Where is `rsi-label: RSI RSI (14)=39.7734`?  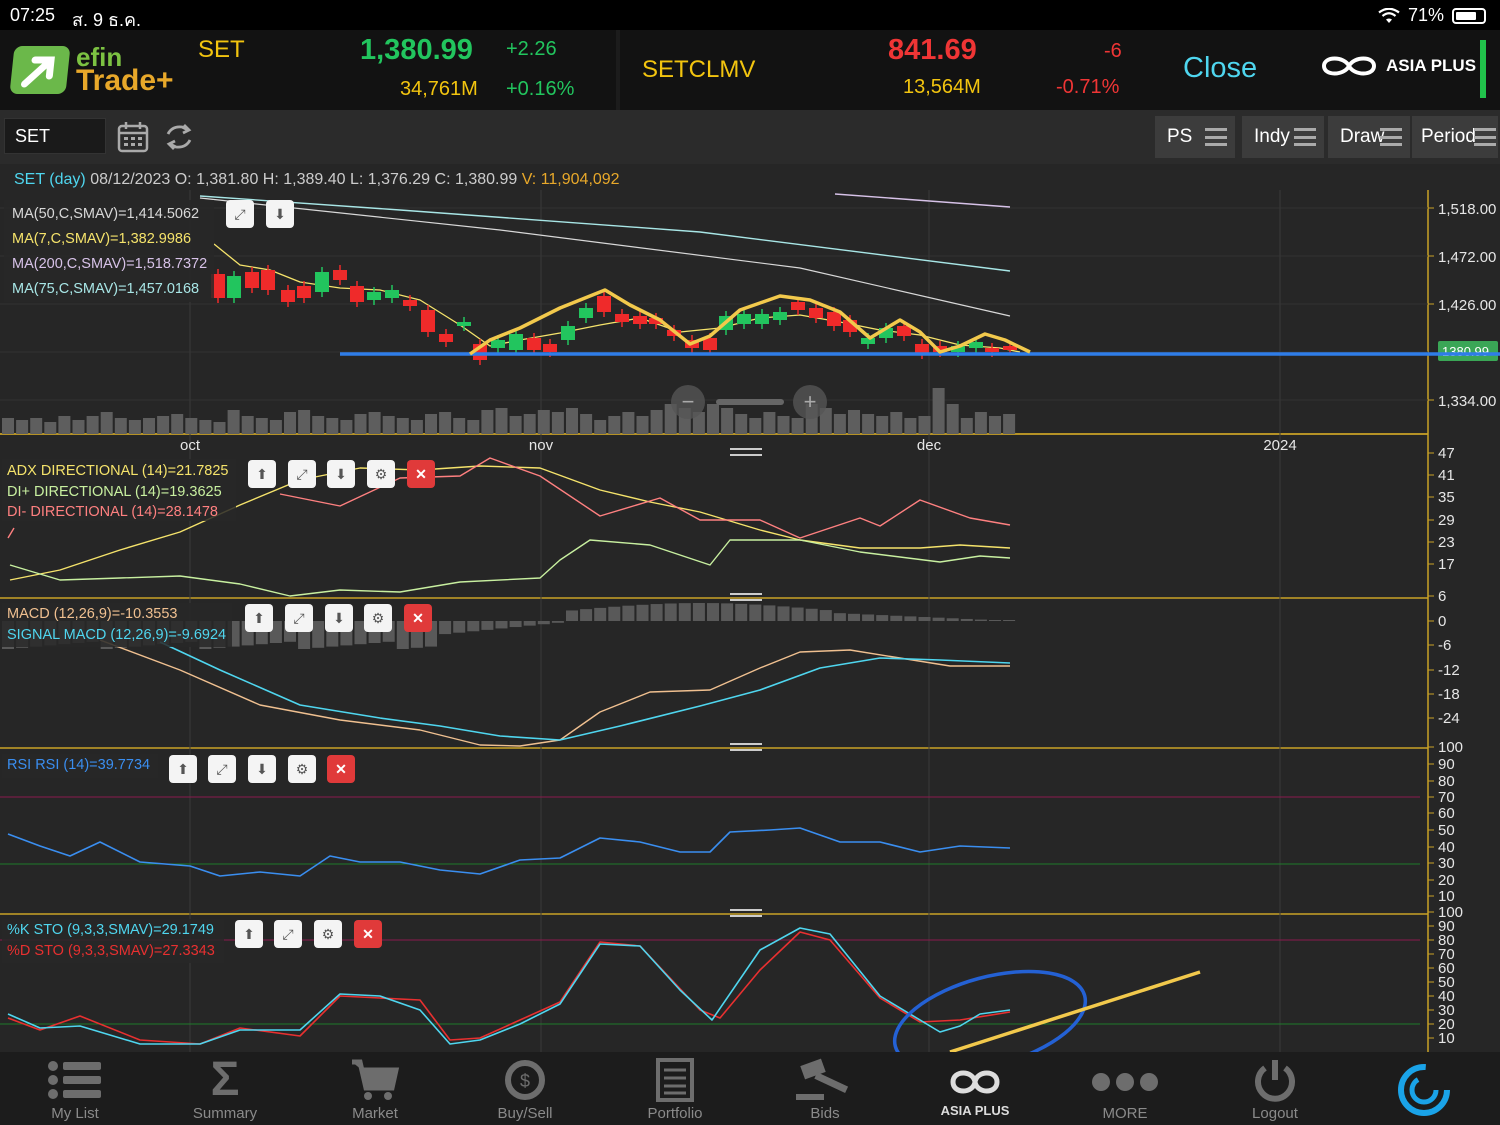
rsi-label: RSI RSI (14)=39.7734 is located at coordinates (79, 765).